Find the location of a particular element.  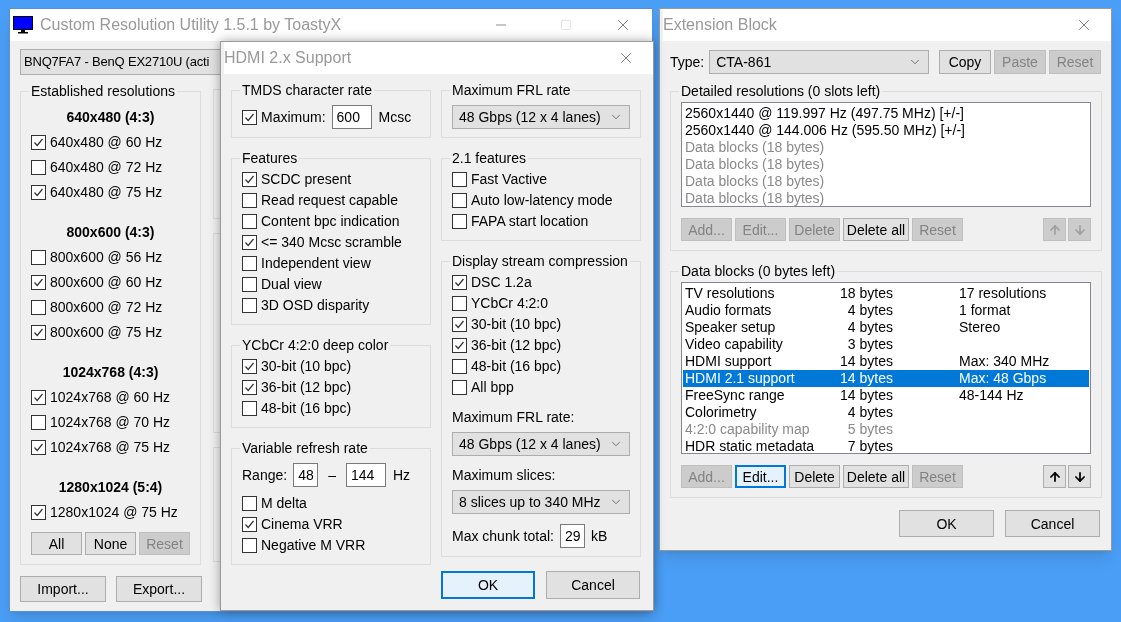

list-row: TV resolutions 18 bytes 17 resolutions is located at coordinates (886, 293).